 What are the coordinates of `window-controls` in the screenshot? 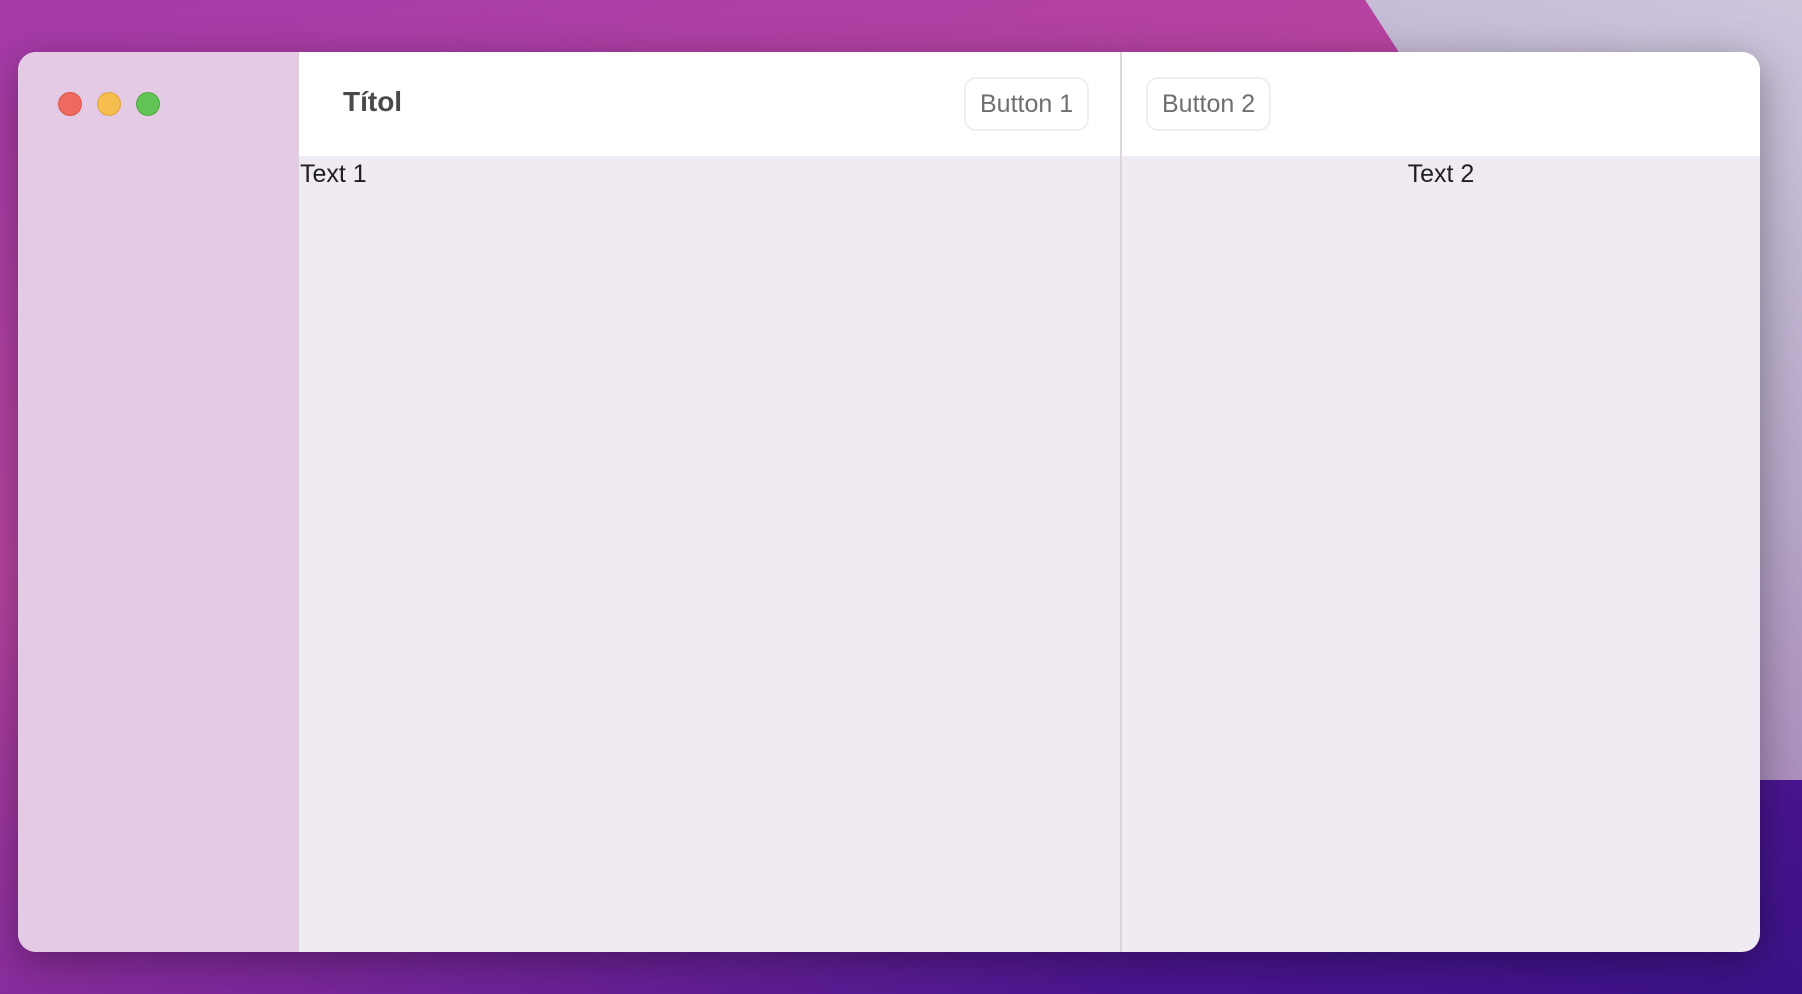 It's located at (109, 104).